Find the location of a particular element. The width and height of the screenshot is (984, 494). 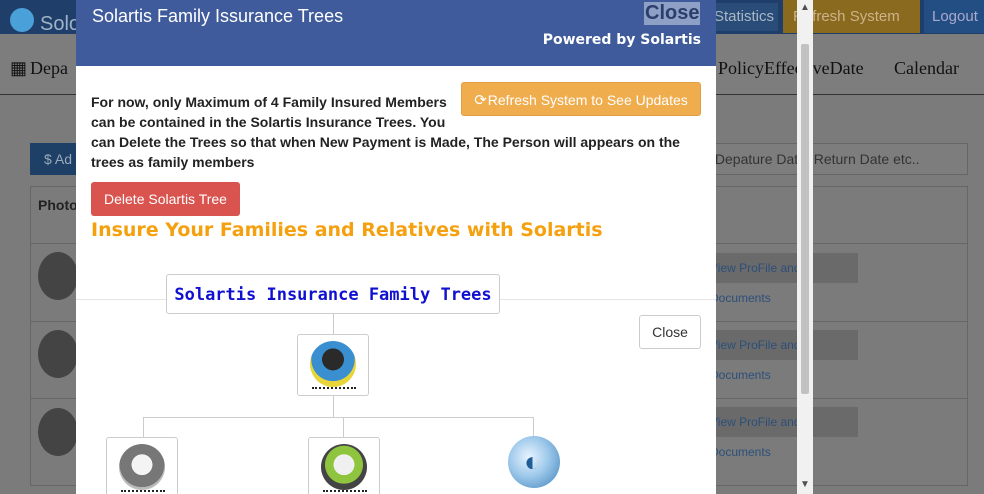

table-header-photo: Photo is located at coordinates (58, 205).